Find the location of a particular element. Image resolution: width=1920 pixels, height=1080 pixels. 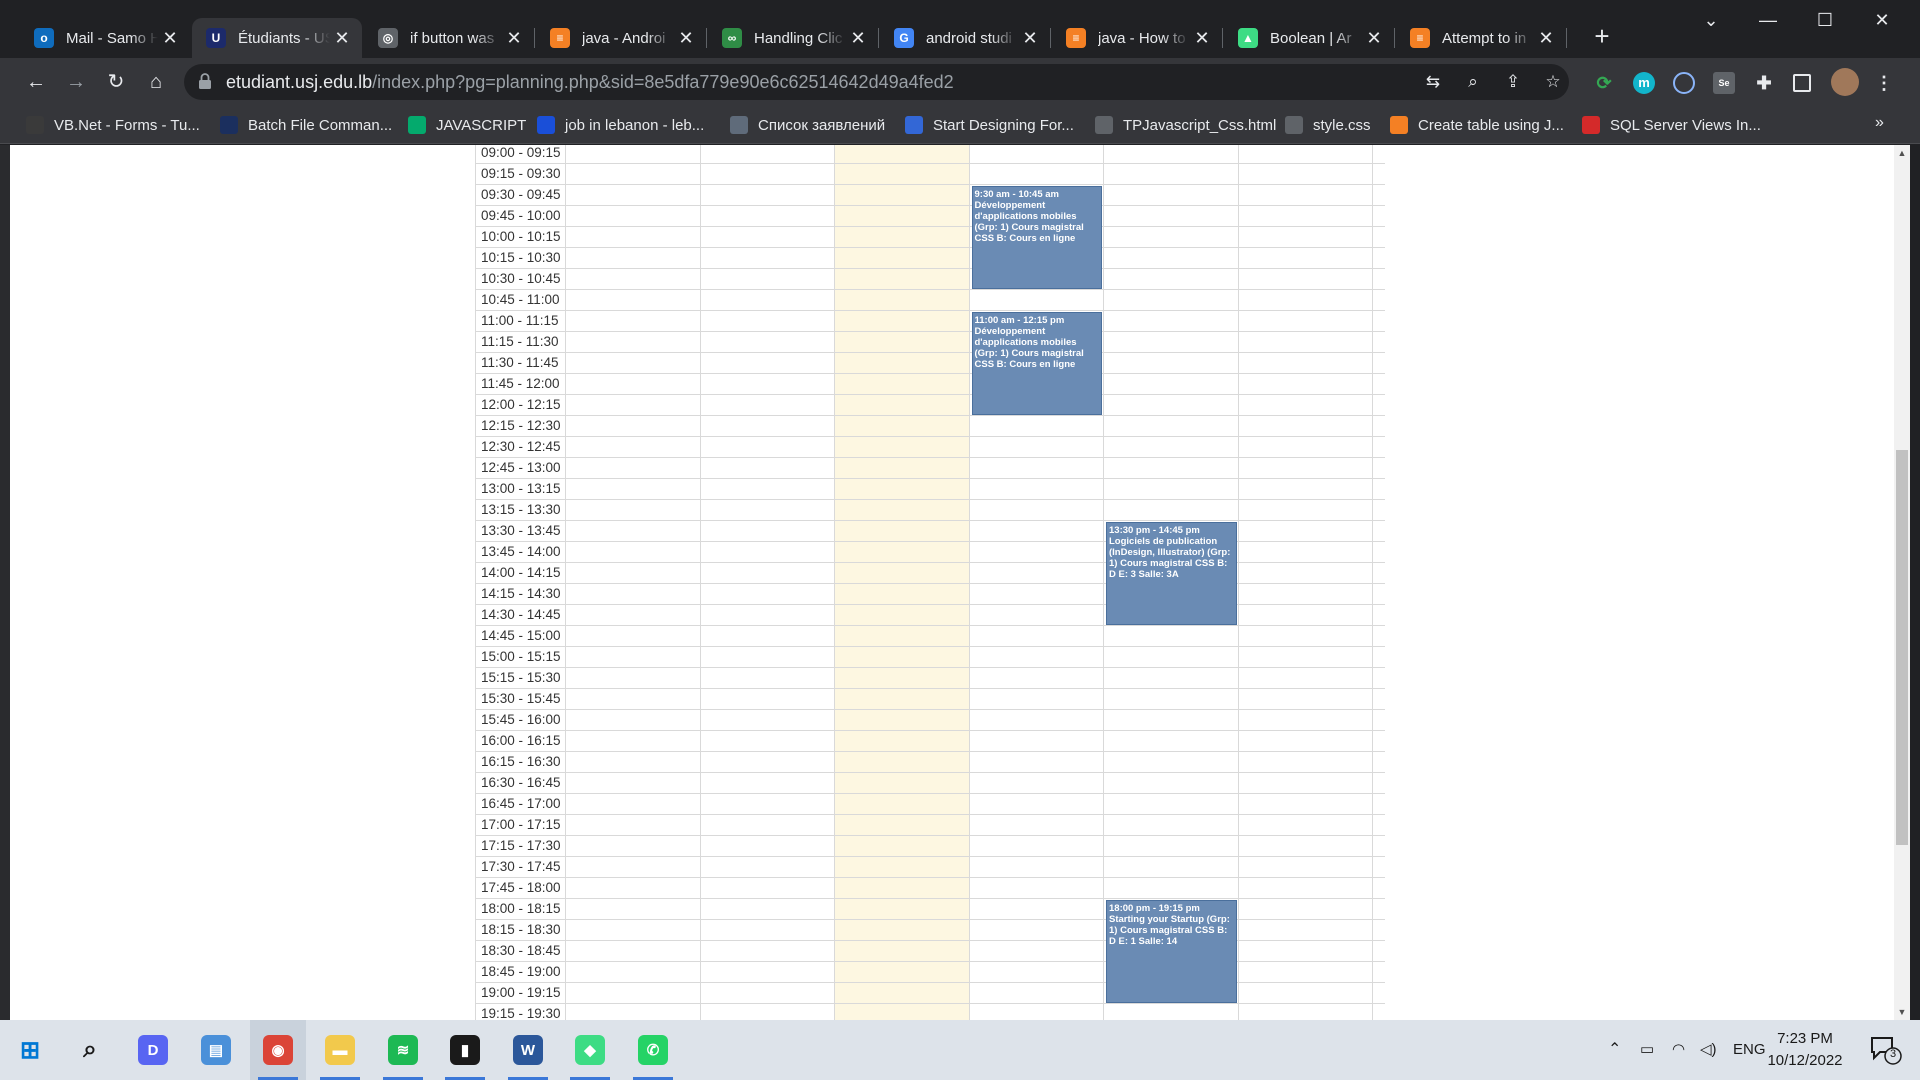

whatsapp-app: ✆ is located at coordinates (653, 1050).